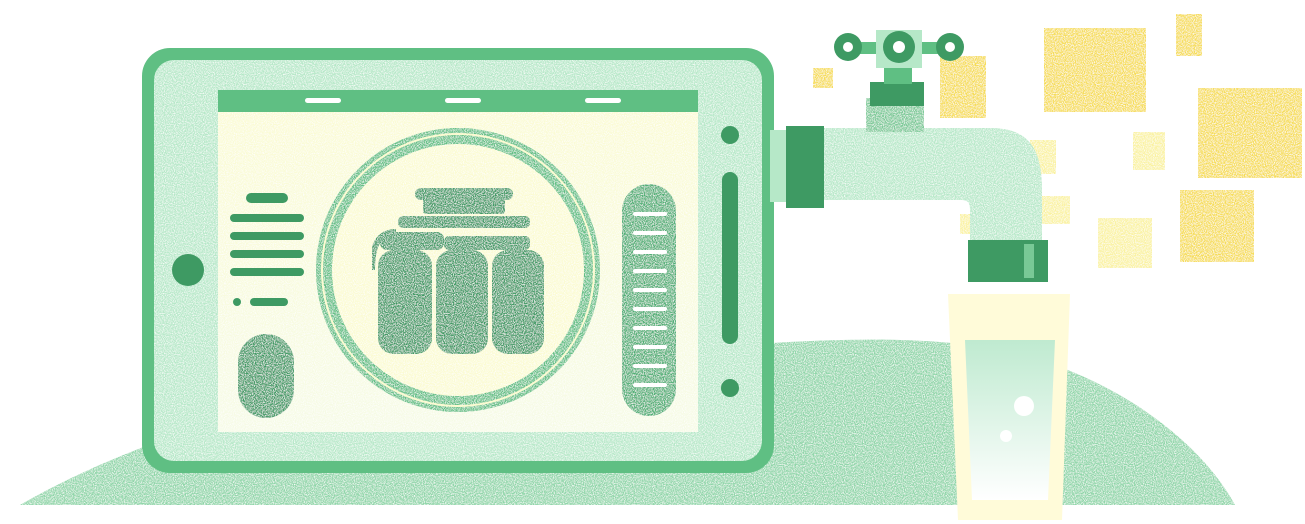 Image resolution: width=1305 pixels, height=524 pixels. Describe the element at coordinates (458, 270) in the screenshot. I see `water-filter-icon` at that location.